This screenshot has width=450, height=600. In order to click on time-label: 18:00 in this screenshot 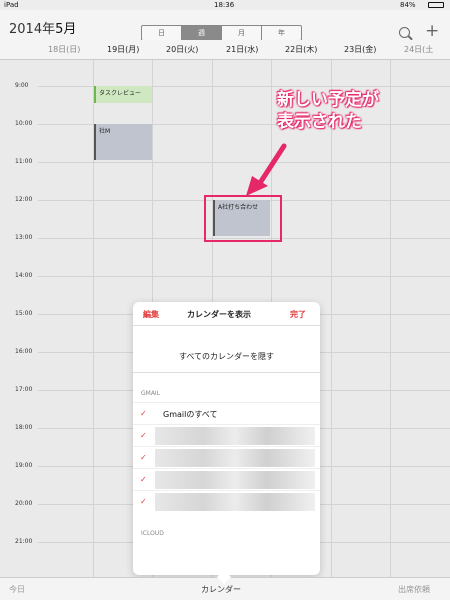, I will do `click(24, 427)`.